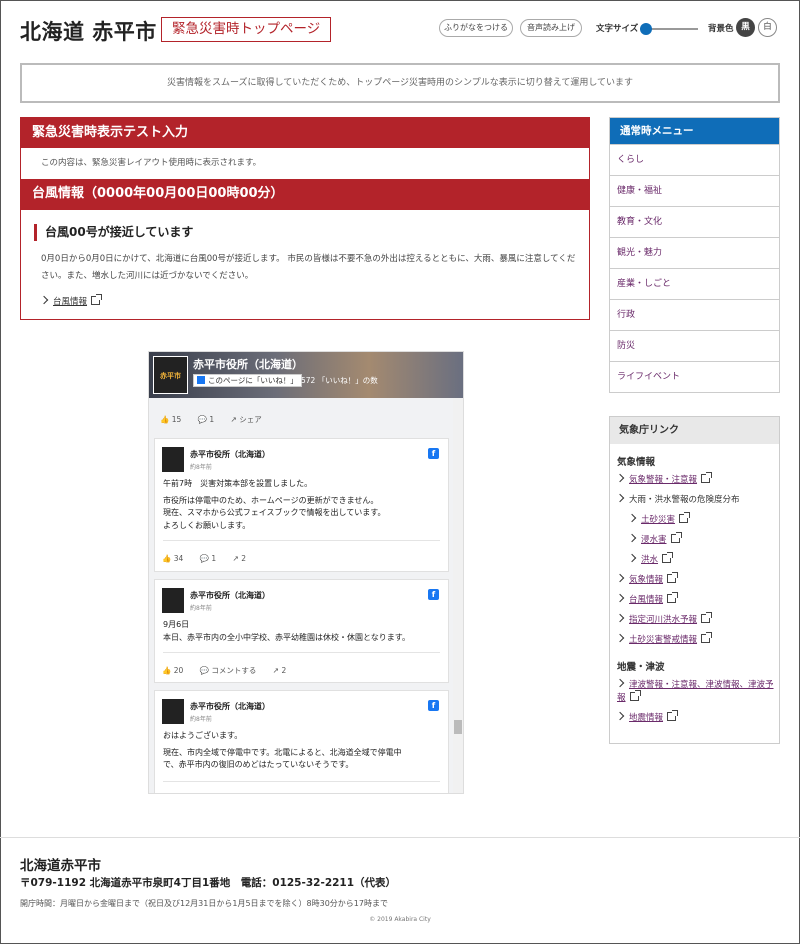 This screenshot has height=944, width=800. I want to click on weather-item: 指定河川洪水予報, so click(697, 621).